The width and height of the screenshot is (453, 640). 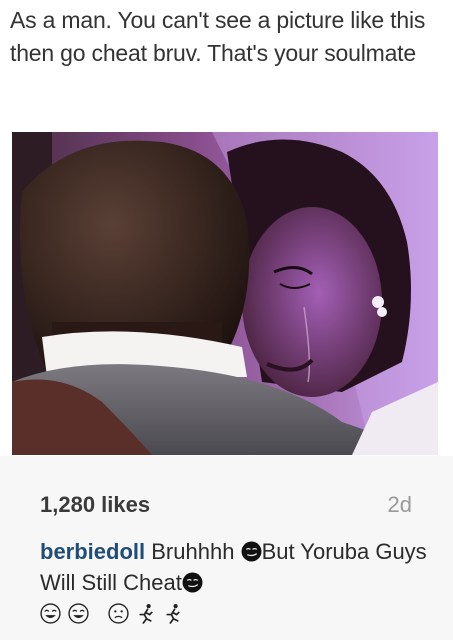 I want to click on comment-username: berbiedoll, so click(x=92, y=551).